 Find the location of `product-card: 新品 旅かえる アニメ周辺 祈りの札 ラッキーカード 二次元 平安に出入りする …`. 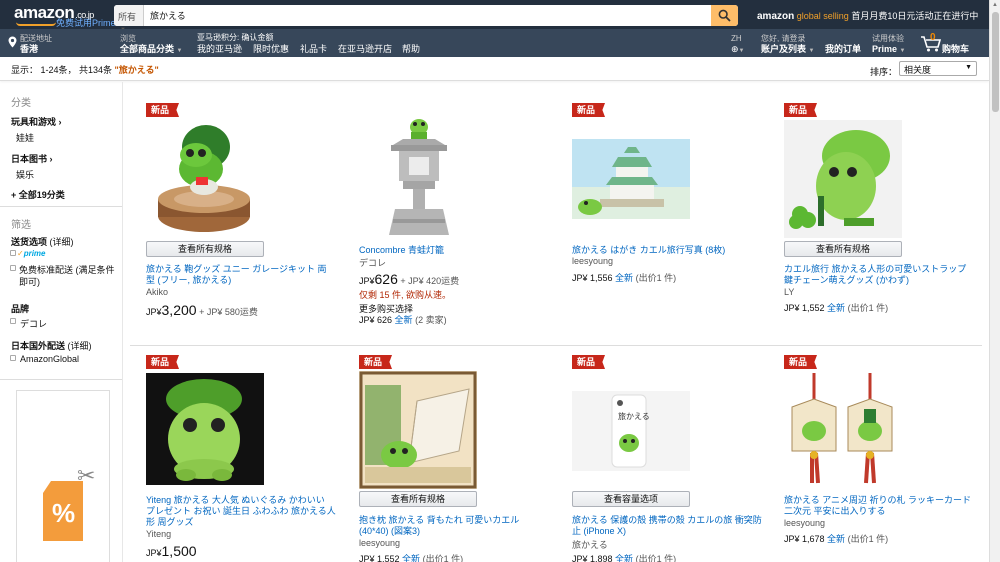

product-card: 新品 旅かえる アニメ周辺 祈りの札 ラッキーカード 二次元 平安に出入りする … is located at coordinates (879, 458).